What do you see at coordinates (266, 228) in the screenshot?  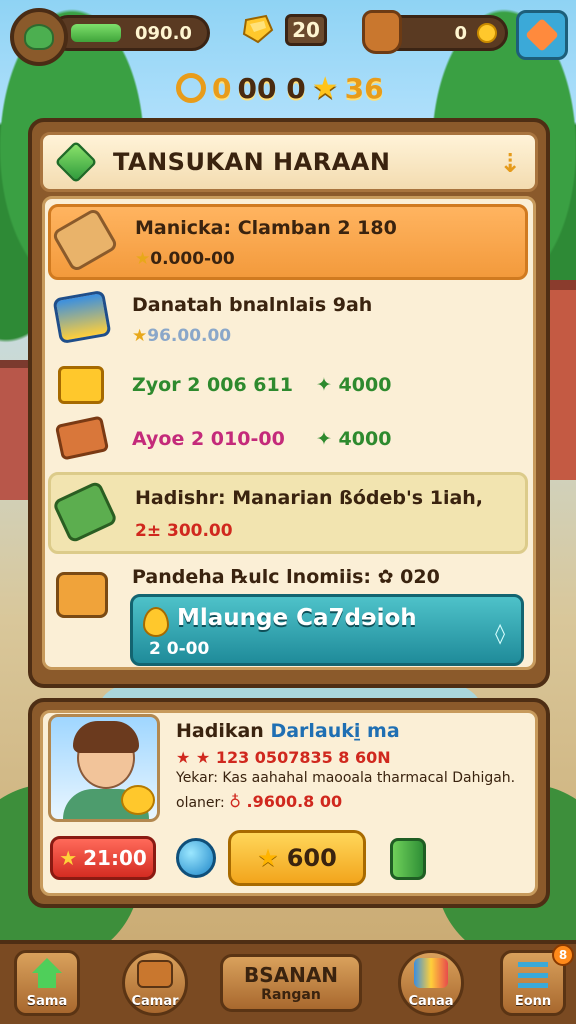 I see `list-item-title: Manicka: Clamban 2 180` at bounding box center [266, 228].